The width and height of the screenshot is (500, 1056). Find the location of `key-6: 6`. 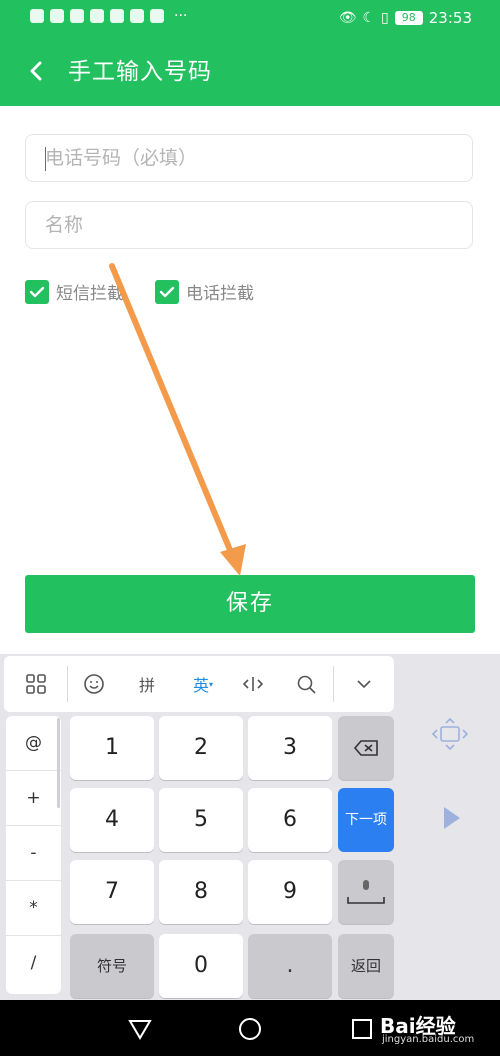

key-6: 6 is located at coordinates (290, 820).